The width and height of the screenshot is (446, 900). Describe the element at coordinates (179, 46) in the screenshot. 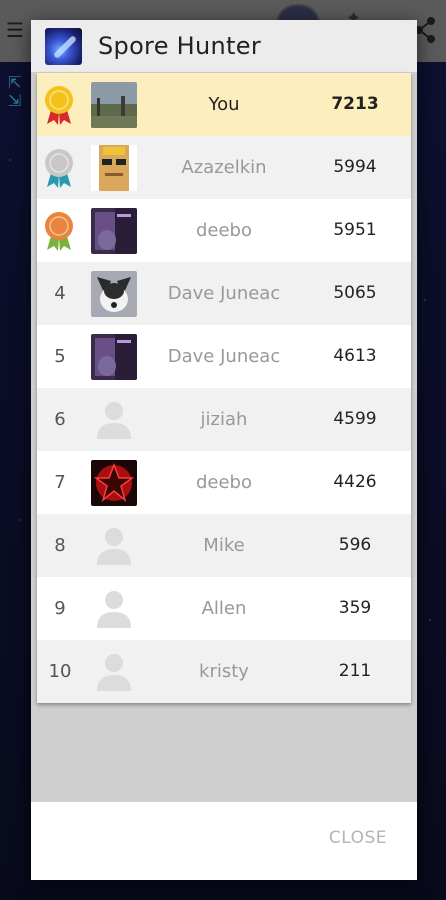

I see `dialog-title: Spore Hunter` at that location.